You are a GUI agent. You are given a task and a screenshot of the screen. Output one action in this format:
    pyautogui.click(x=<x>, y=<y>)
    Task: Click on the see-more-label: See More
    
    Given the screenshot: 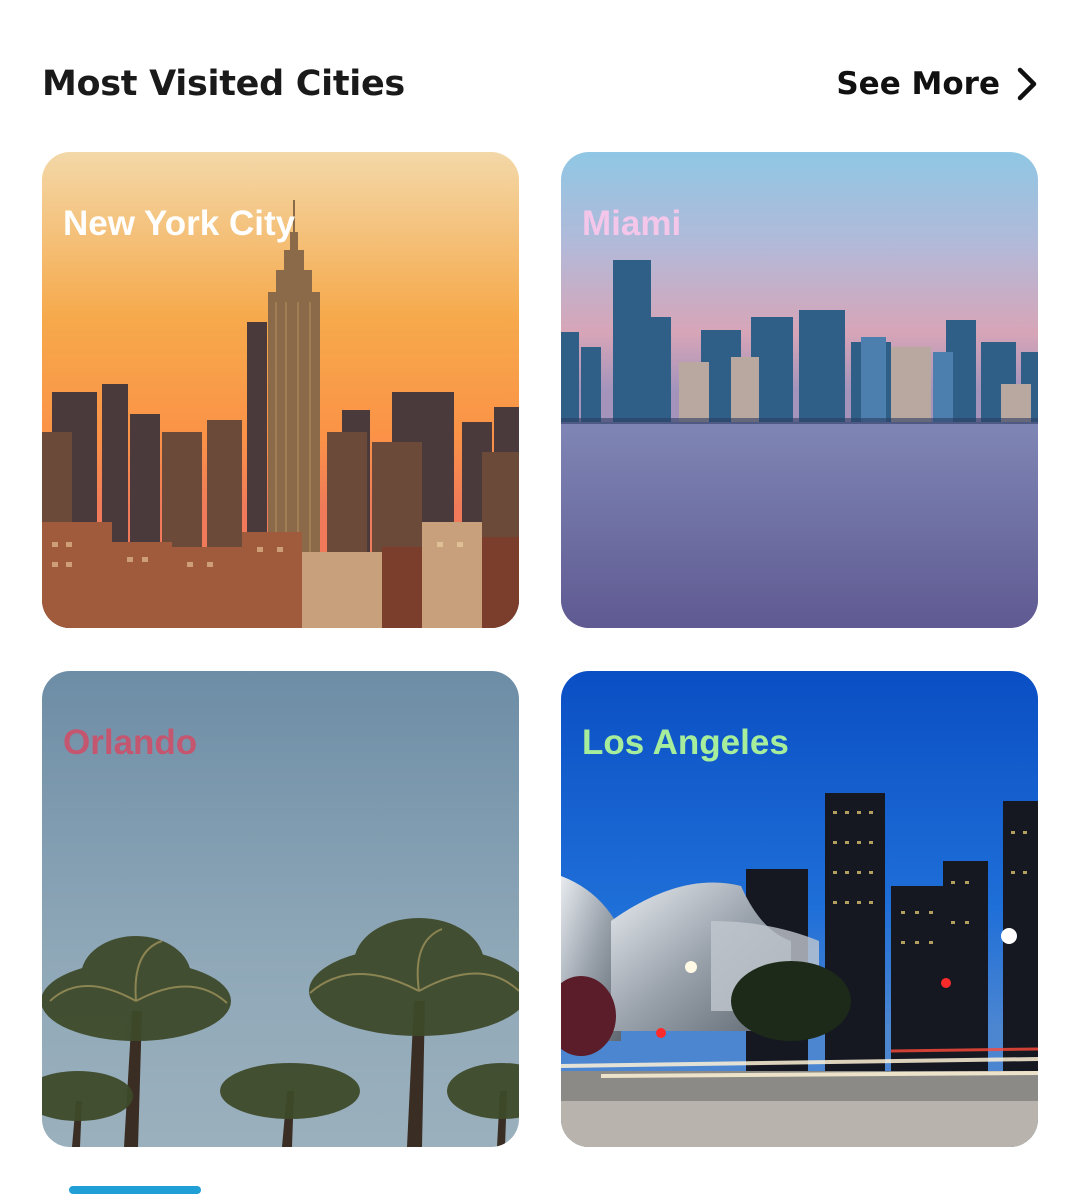 What is the action you would take?
    pyautogui.click(x=918, y=84)
    